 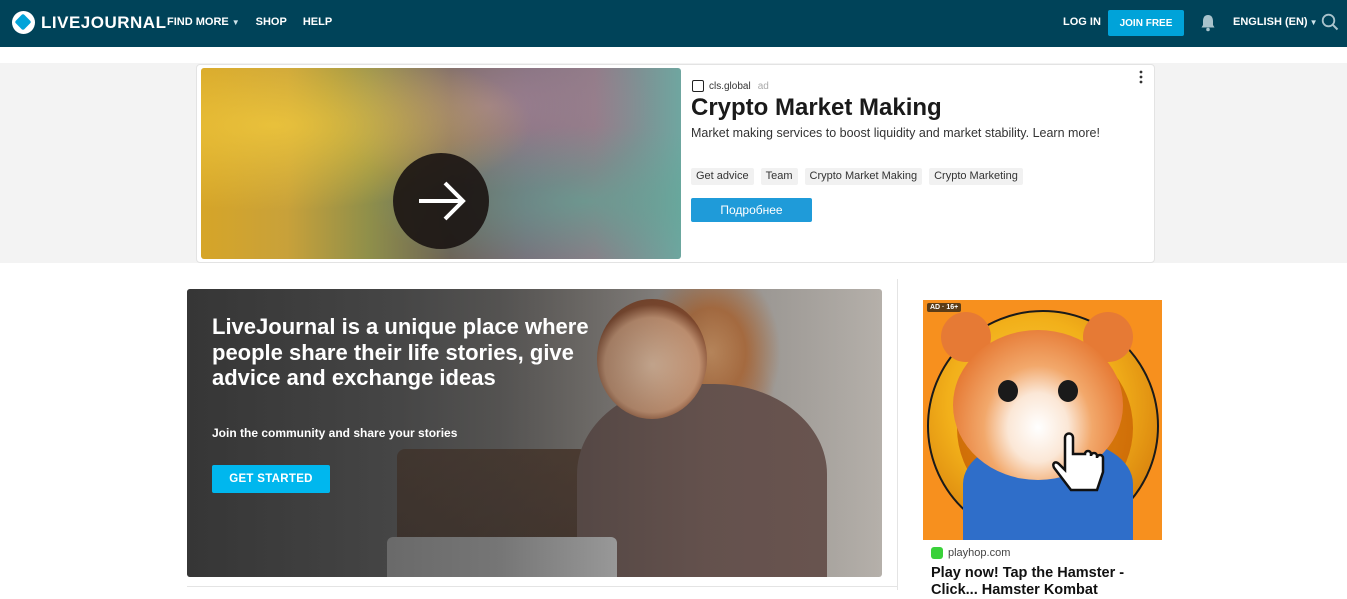 I want to click on language-label: ENGLISH (EN), so click(x=1270, y=22).